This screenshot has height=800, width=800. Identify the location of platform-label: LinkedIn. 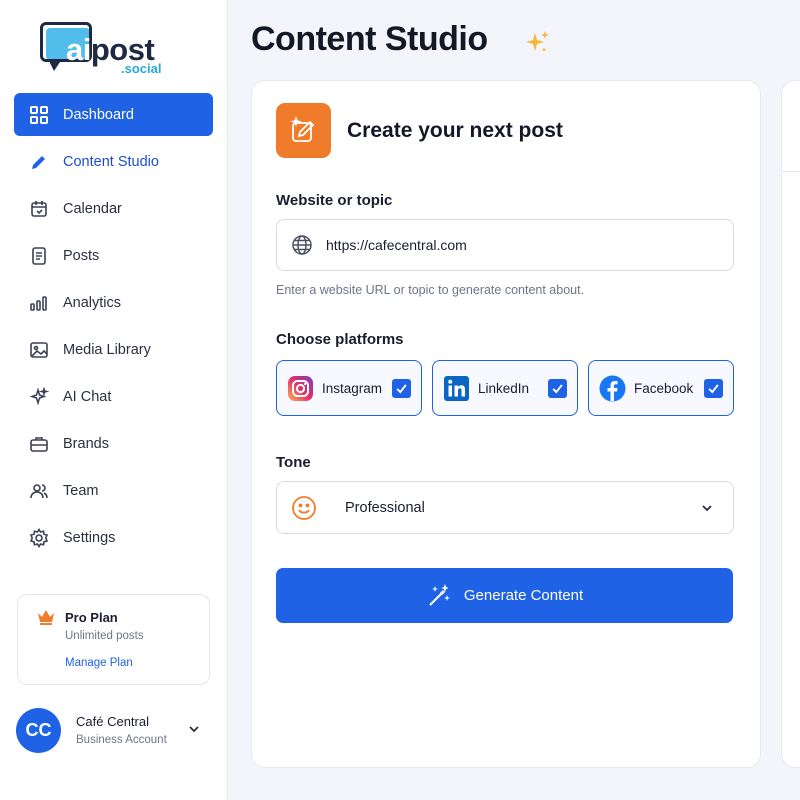
(504, 388).